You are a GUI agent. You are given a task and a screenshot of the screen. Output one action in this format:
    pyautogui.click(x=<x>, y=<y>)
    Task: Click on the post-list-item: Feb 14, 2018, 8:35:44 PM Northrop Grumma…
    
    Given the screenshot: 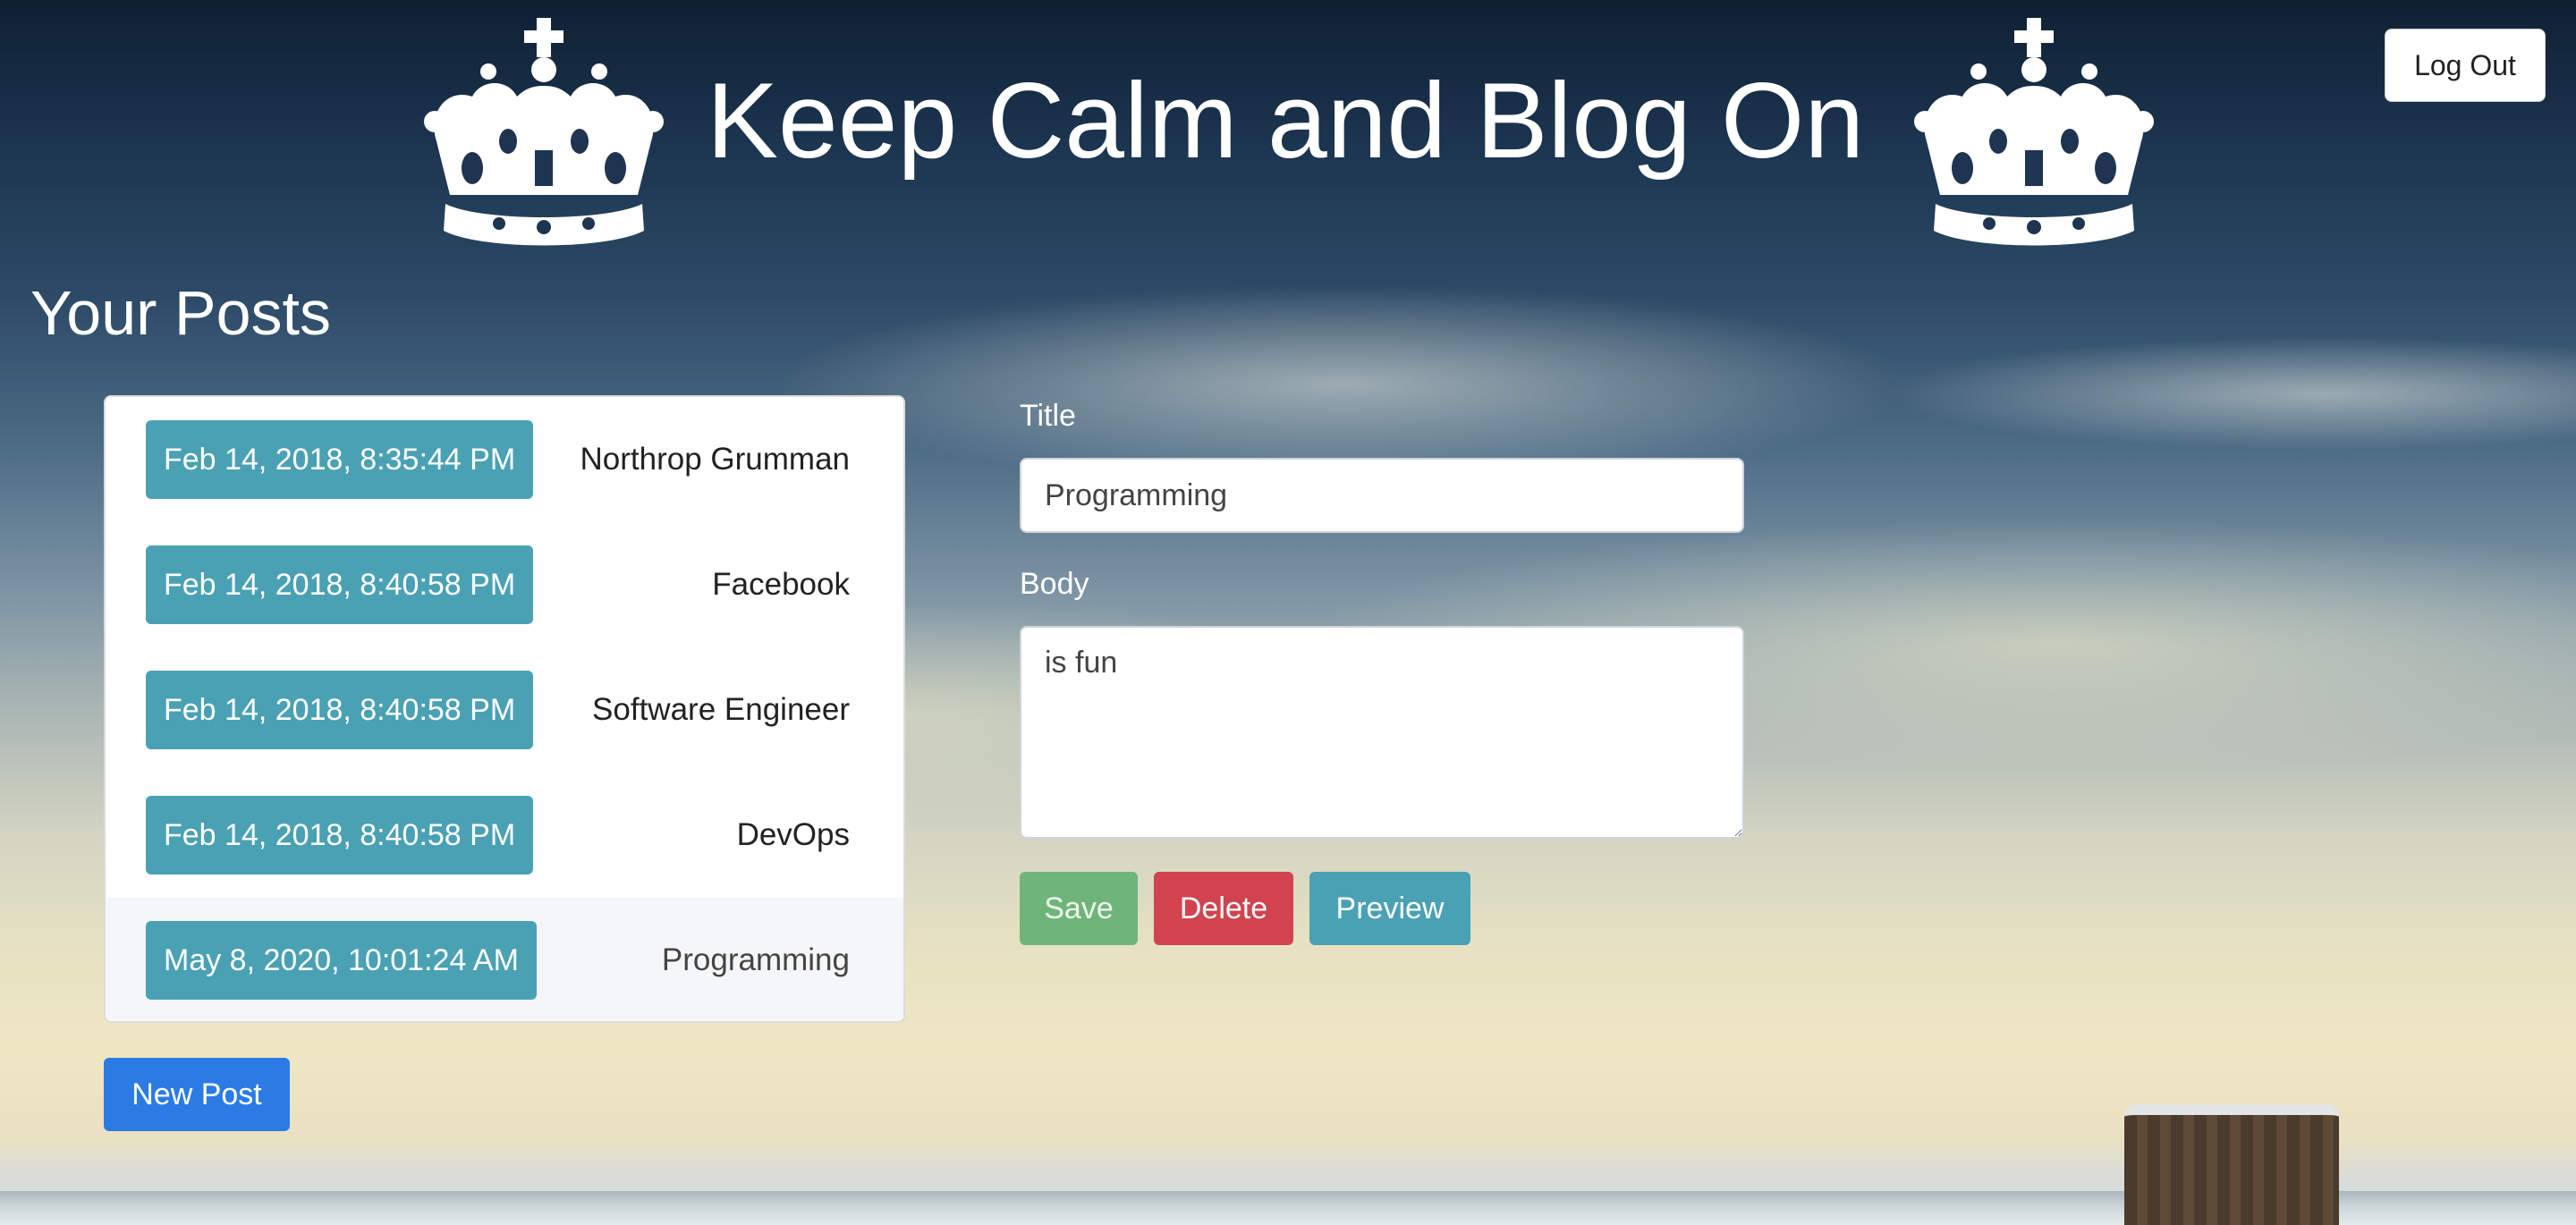 What is the action you would take?
    pyautogui.click(x=504, y=460)
    